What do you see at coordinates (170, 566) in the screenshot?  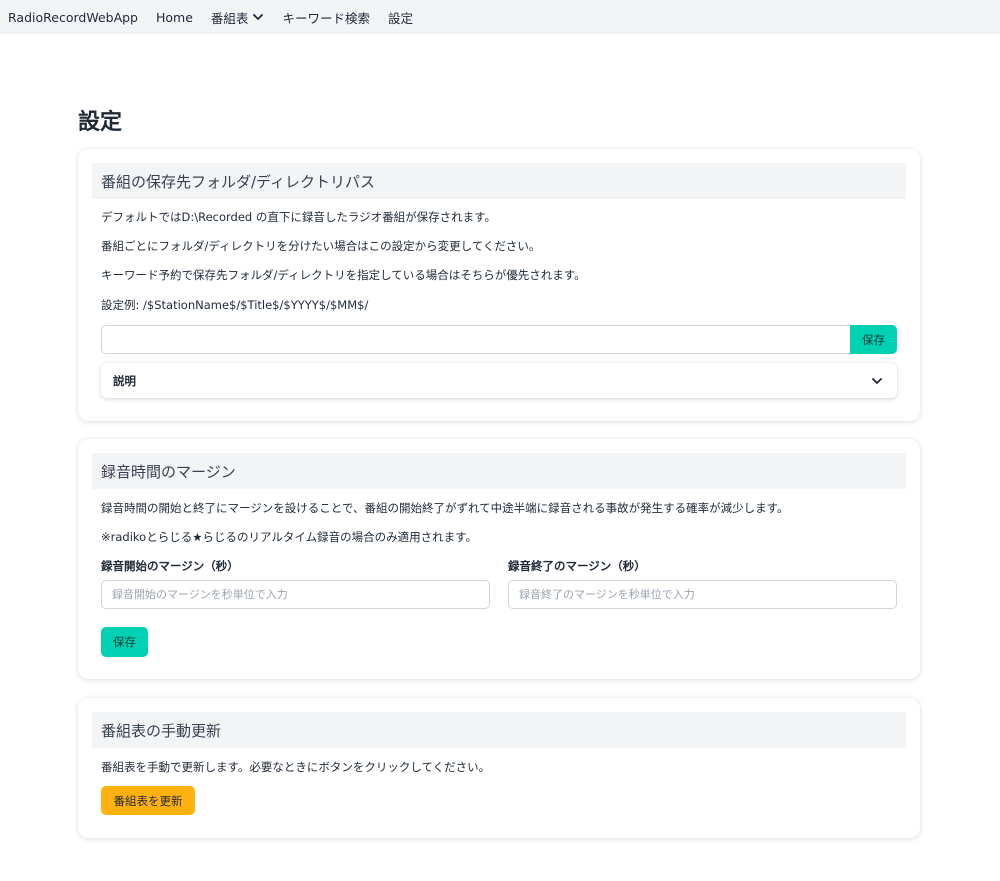 I see `start-margin-label: 録音開始のマージン（秒）` at bounding box center [170, 566].